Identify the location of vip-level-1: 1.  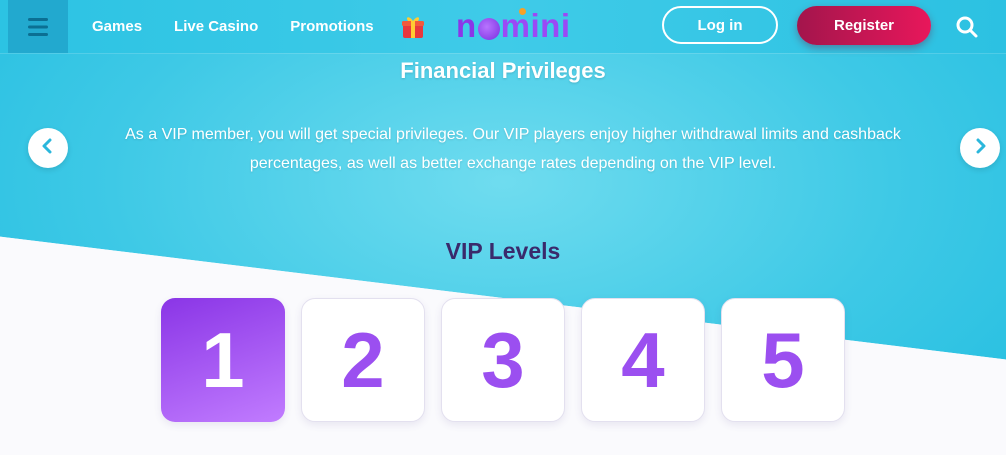
(223, 360).